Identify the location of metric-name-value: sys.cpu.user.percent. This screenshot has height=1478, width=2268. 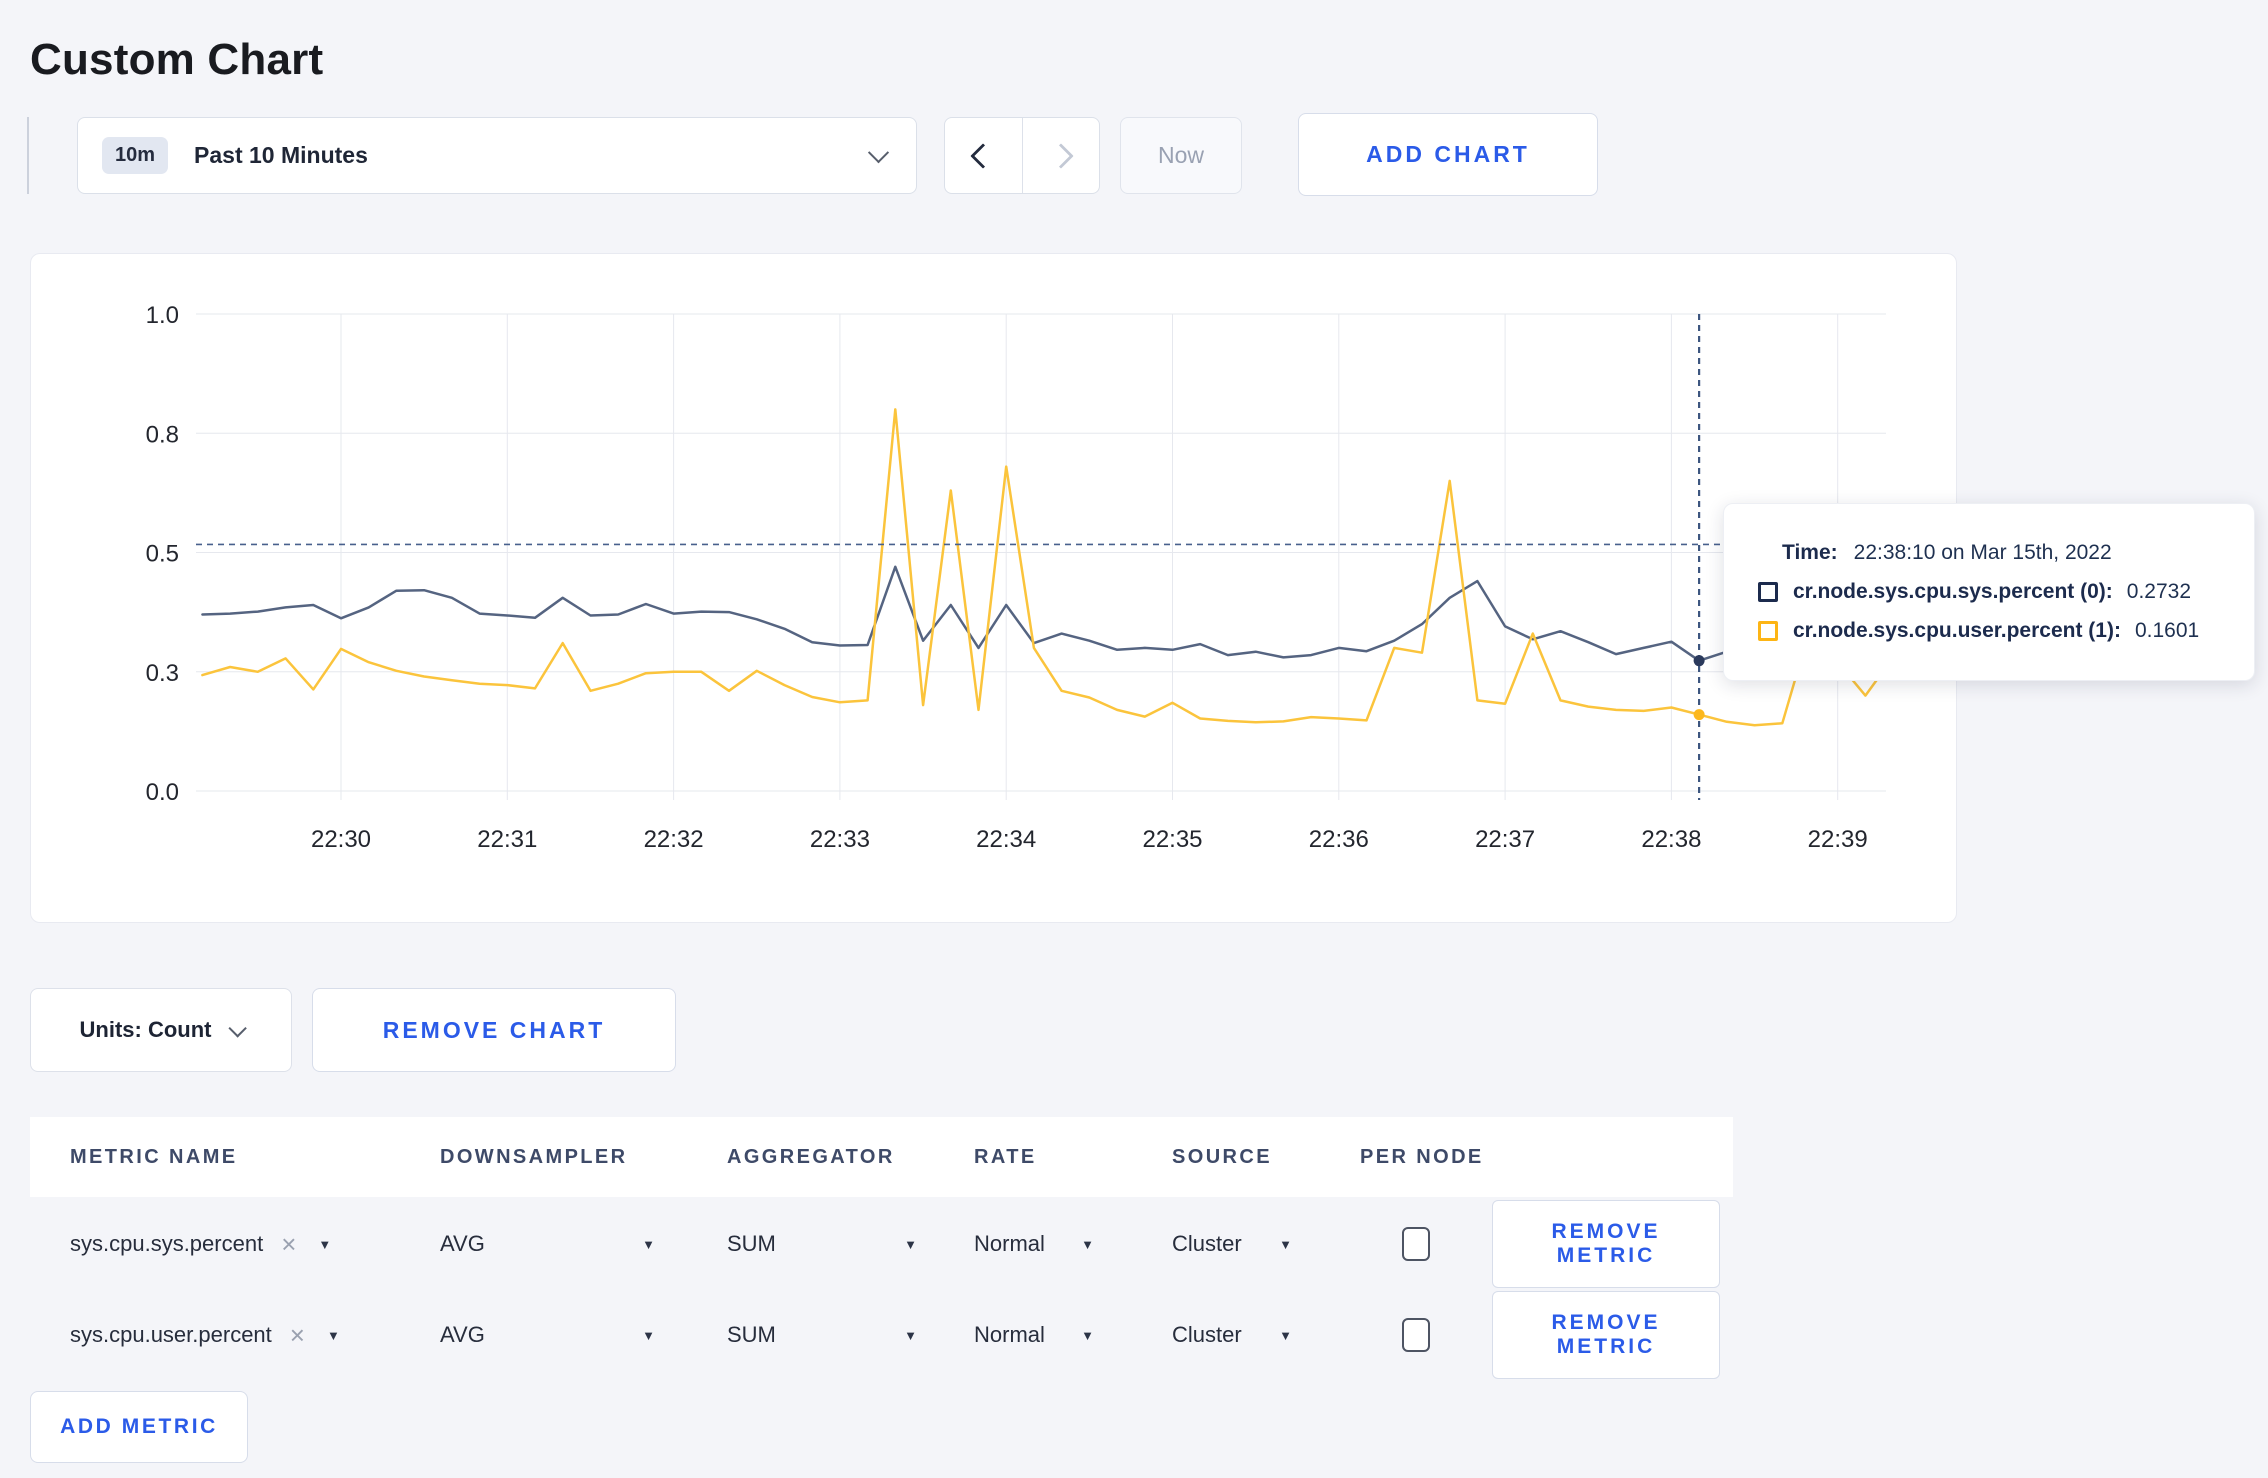
(171, 1335).